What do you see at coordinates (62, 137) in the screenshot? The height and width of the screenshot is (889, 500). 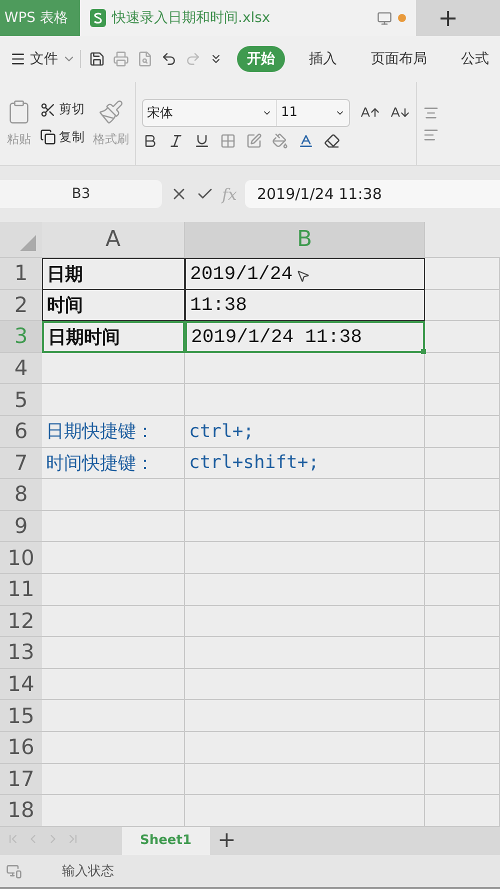 I see `copy-button: 复制` at bounding box center [62, 137].